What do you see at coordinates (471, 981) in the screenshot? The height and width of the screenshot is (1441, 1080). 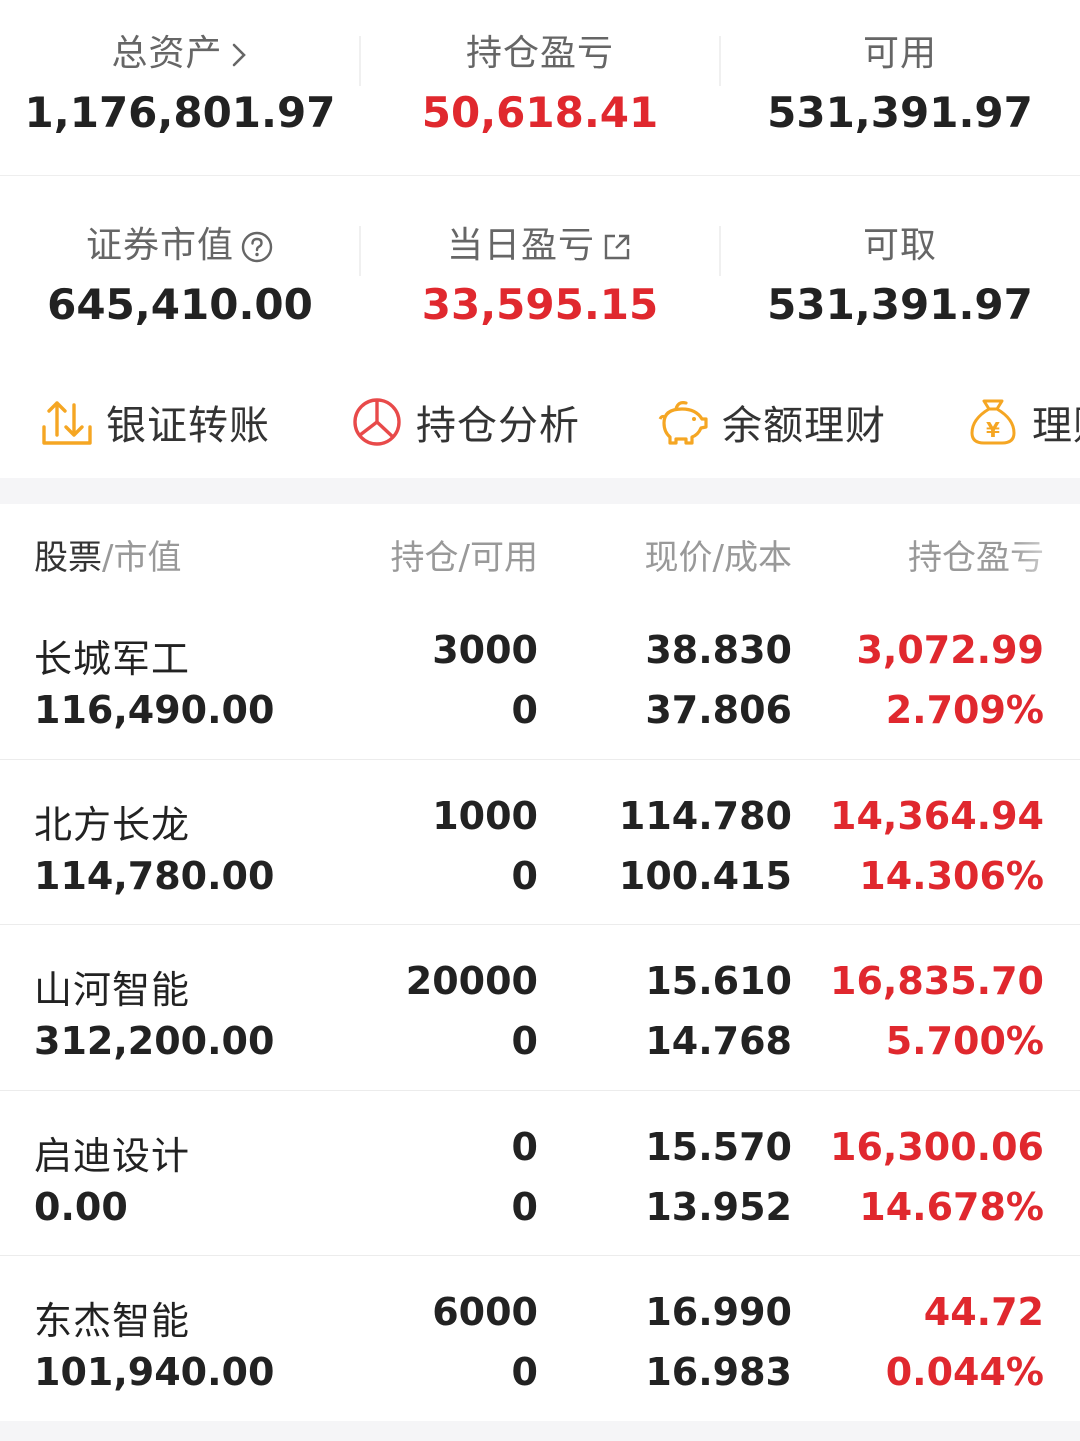 I see `position-qty: 20000` at bounding box center [471, 981].